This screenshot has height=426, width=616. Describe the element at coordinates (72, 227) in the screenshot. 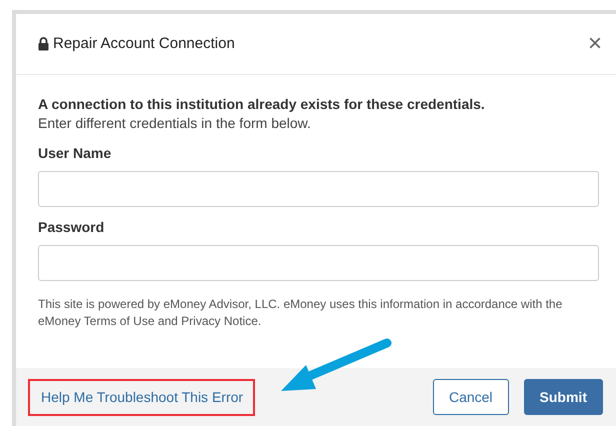

I see `field-label: Password` at that location.